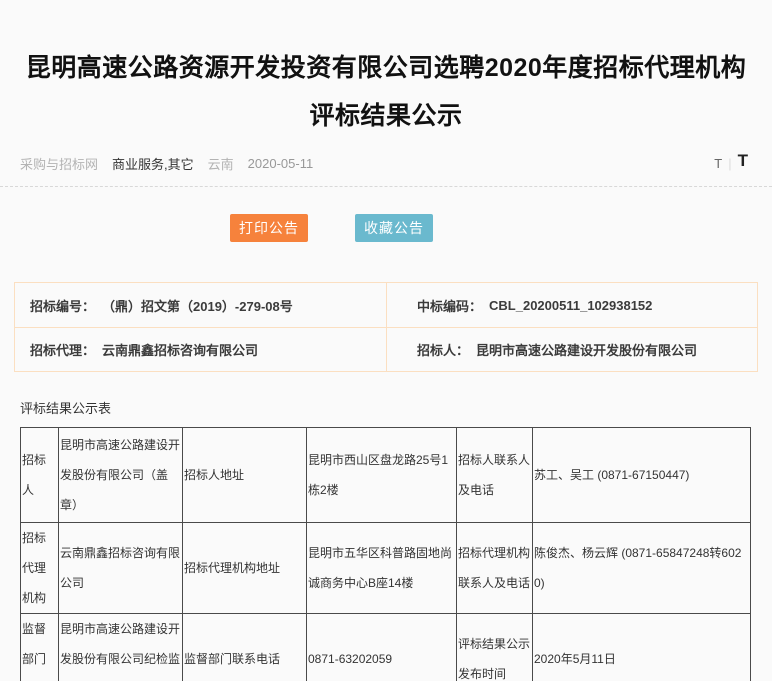 The height and width of the screenshot is (681, 772). I want to click on win-code-value: CBL_20200511_102938152, so click(571, 305).